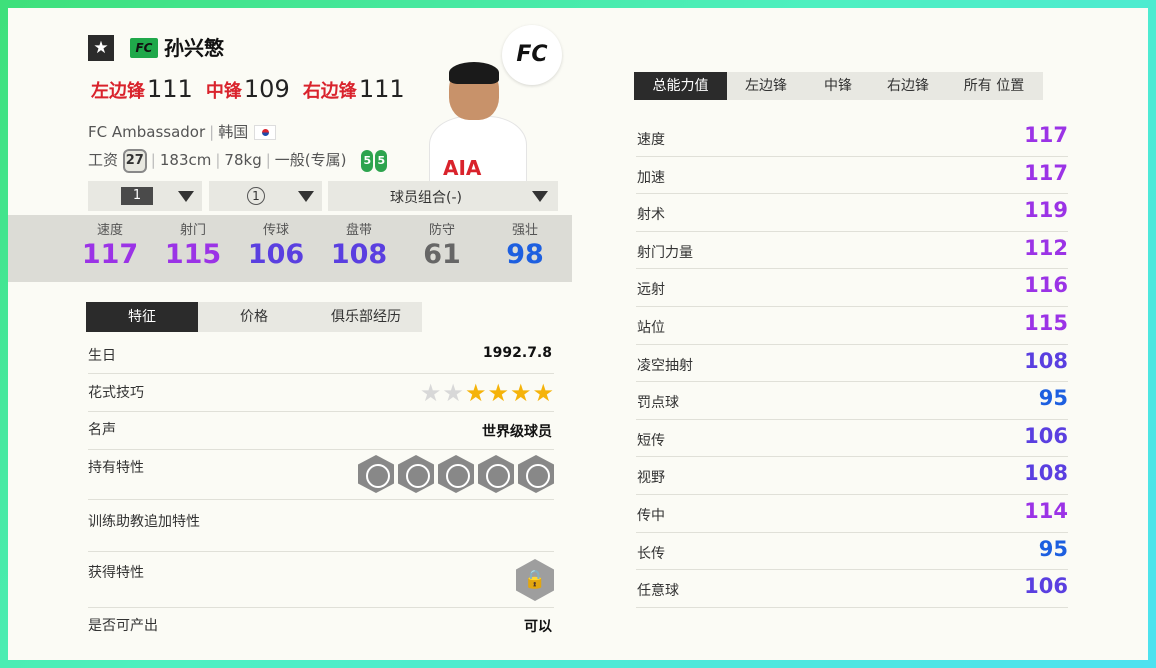 This screenshot has height=668, width=1156. I want to click on long-shot-icon, so click(456, 474).